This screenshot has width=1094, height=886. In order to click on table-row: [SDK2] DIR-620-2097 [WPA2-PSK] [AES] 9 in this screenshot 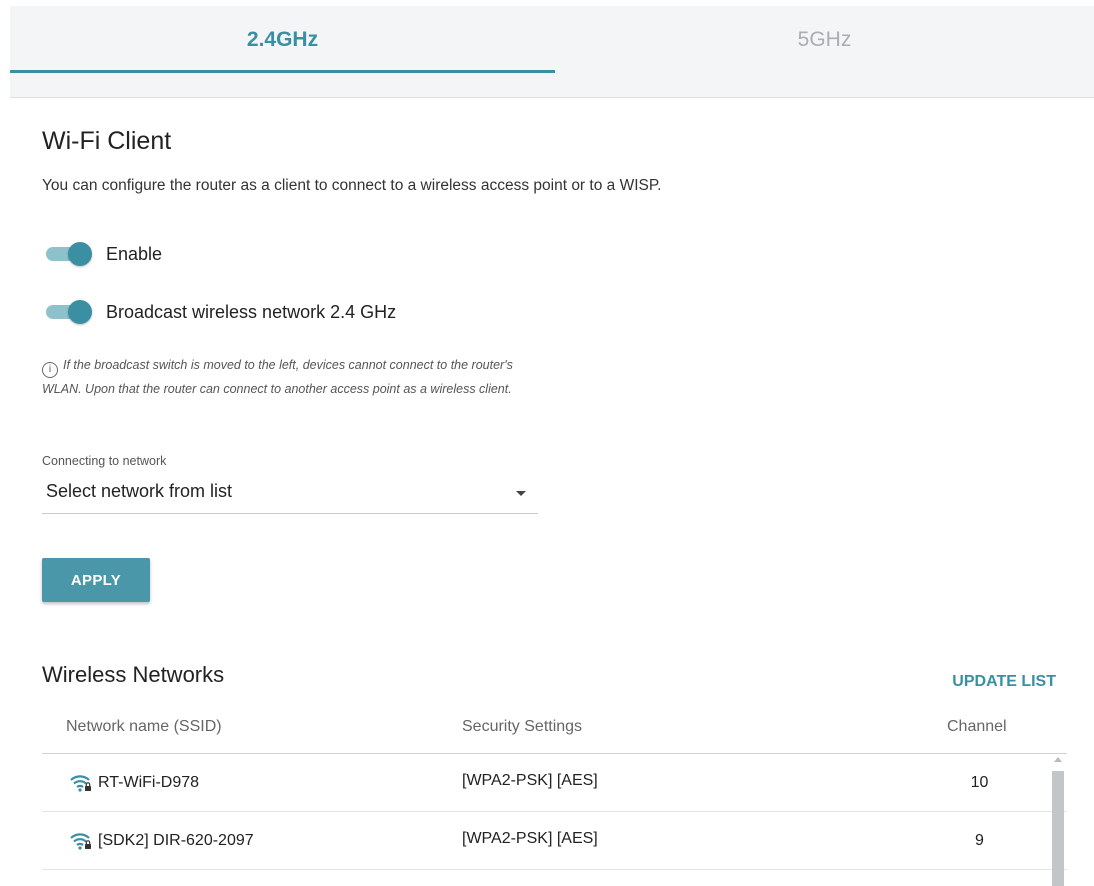, I will do `click(554, 841)`.